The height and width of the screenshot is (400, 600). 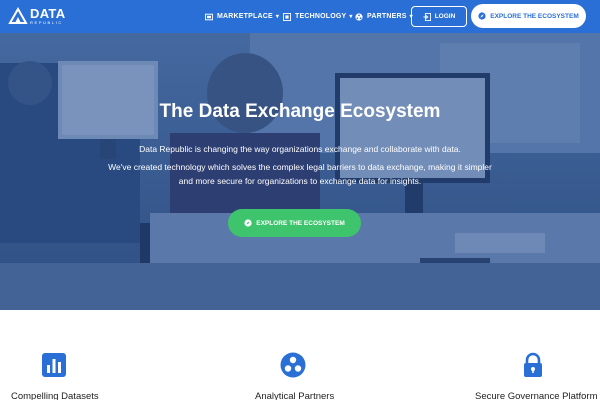 I want to click on brand-logo: DATA REPUBLIC, so click(x=36, y=16).